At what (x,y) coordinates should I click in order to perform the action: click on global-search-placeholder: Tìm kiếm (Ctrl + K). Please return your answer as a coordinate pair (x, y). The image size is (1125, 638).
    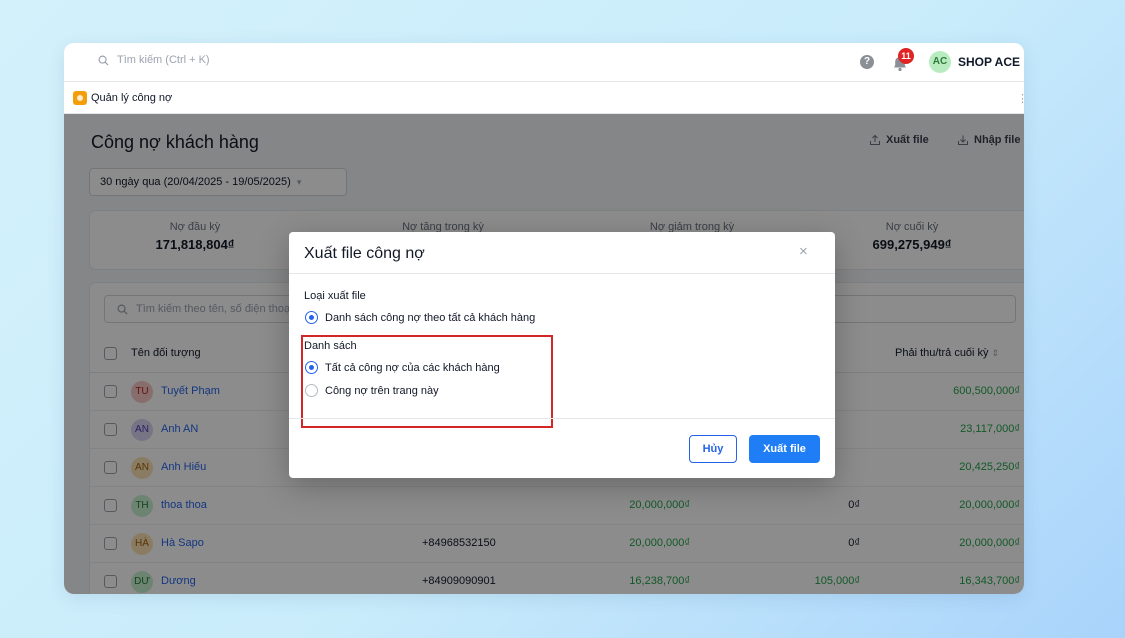
    Looking at the image, I should click on (163, 60).